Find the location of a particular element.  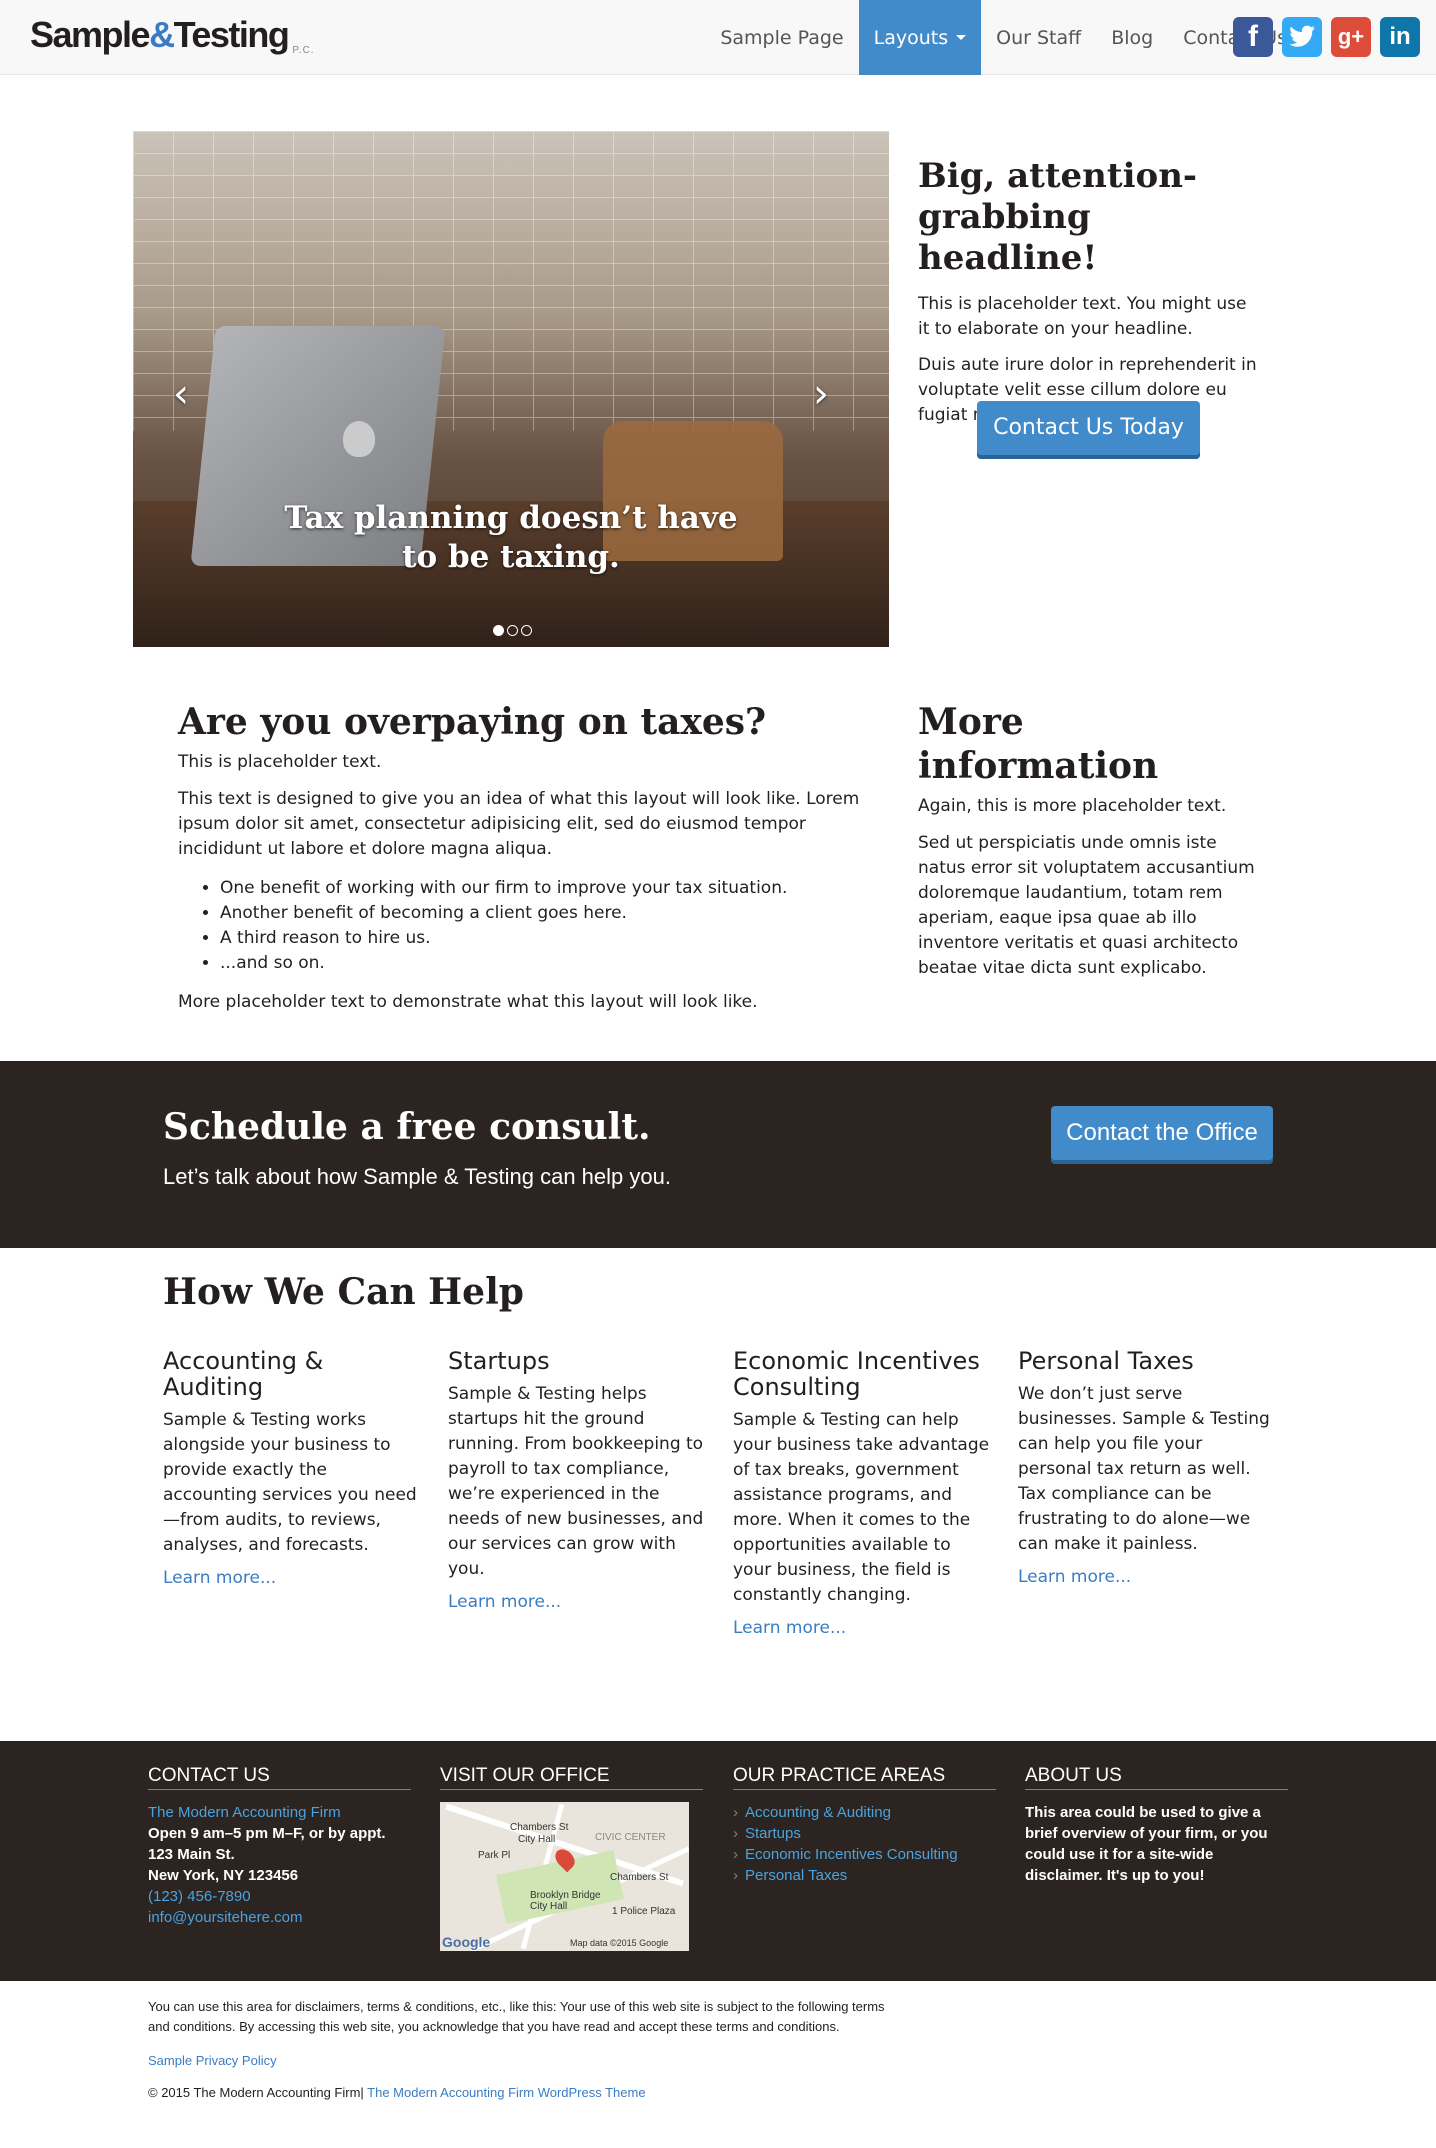

carousel-indicators is located at coordinates (512, 630).